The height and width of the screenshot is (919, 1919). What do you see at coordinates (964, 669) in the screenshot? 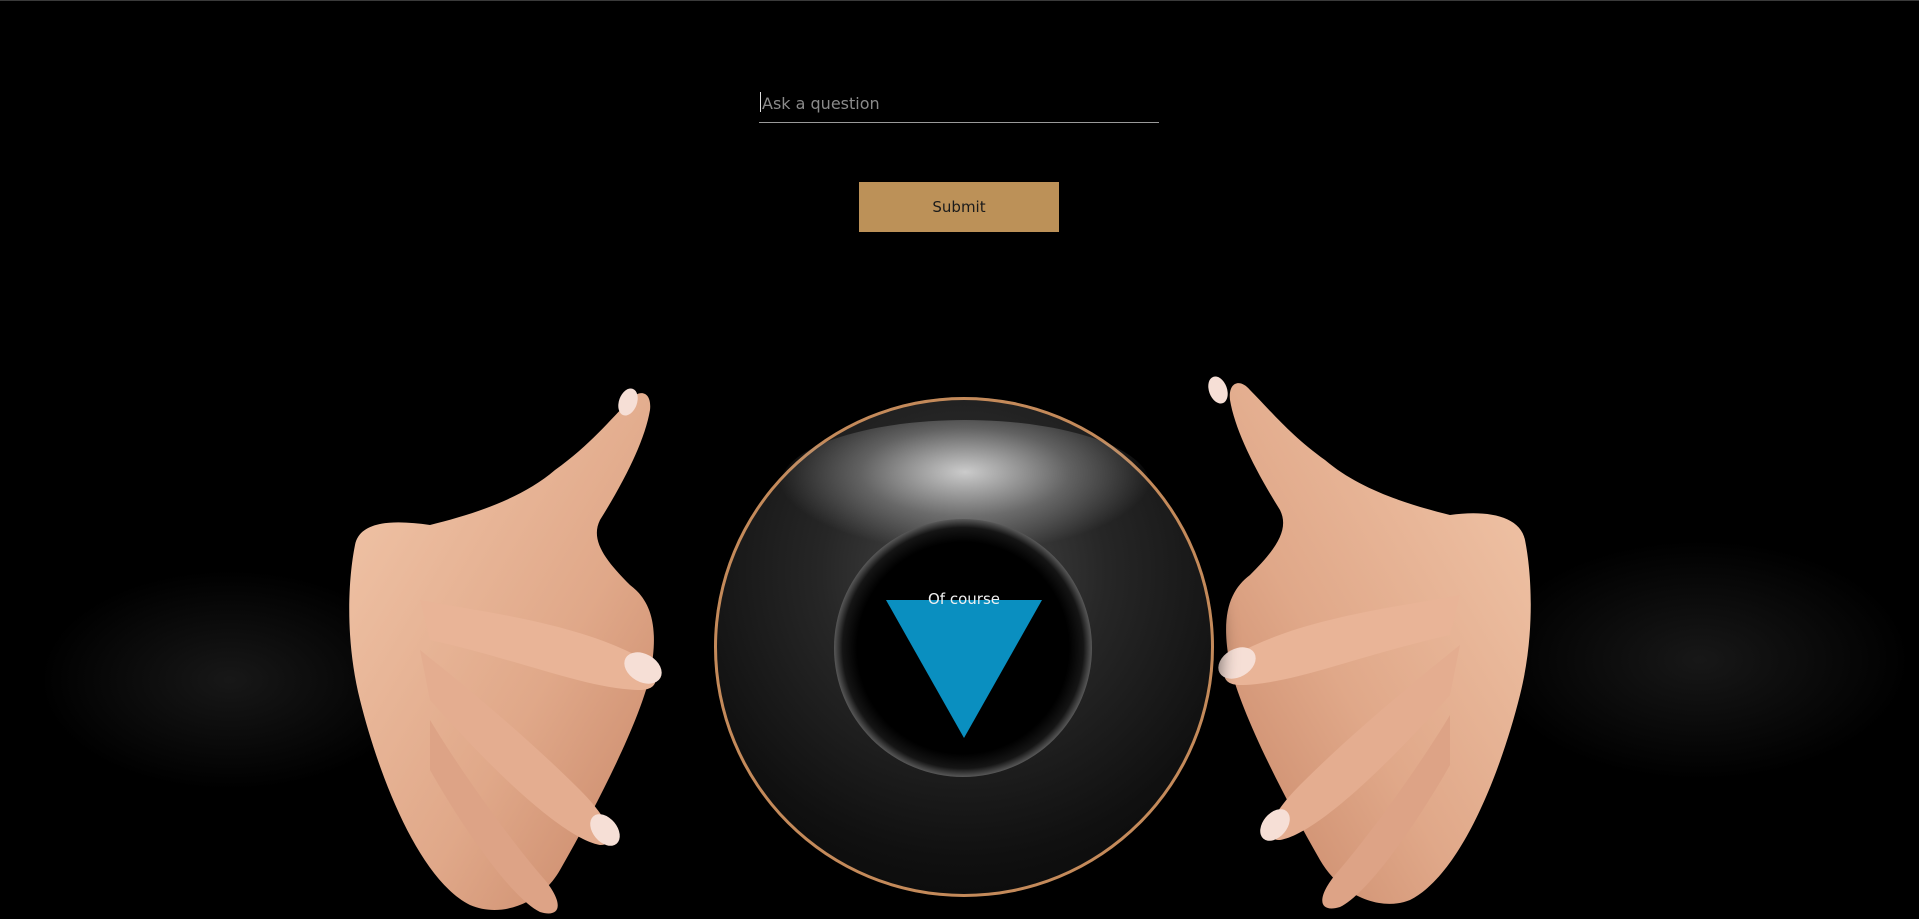
I see `triangle-die-icon` at bounding box center [964, 669].